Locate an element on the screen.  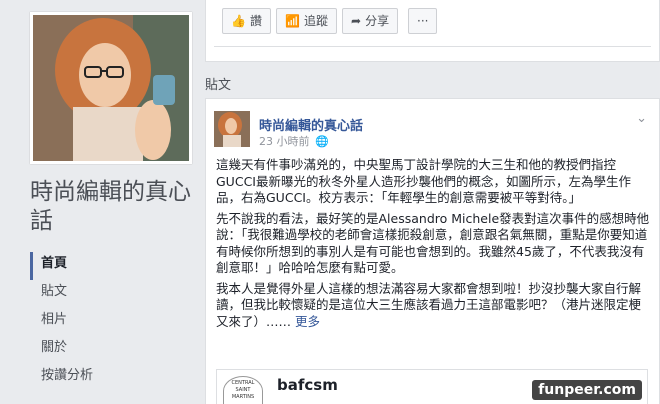
sidebar-item-about: 關於 is located at coordinates (110, 350).